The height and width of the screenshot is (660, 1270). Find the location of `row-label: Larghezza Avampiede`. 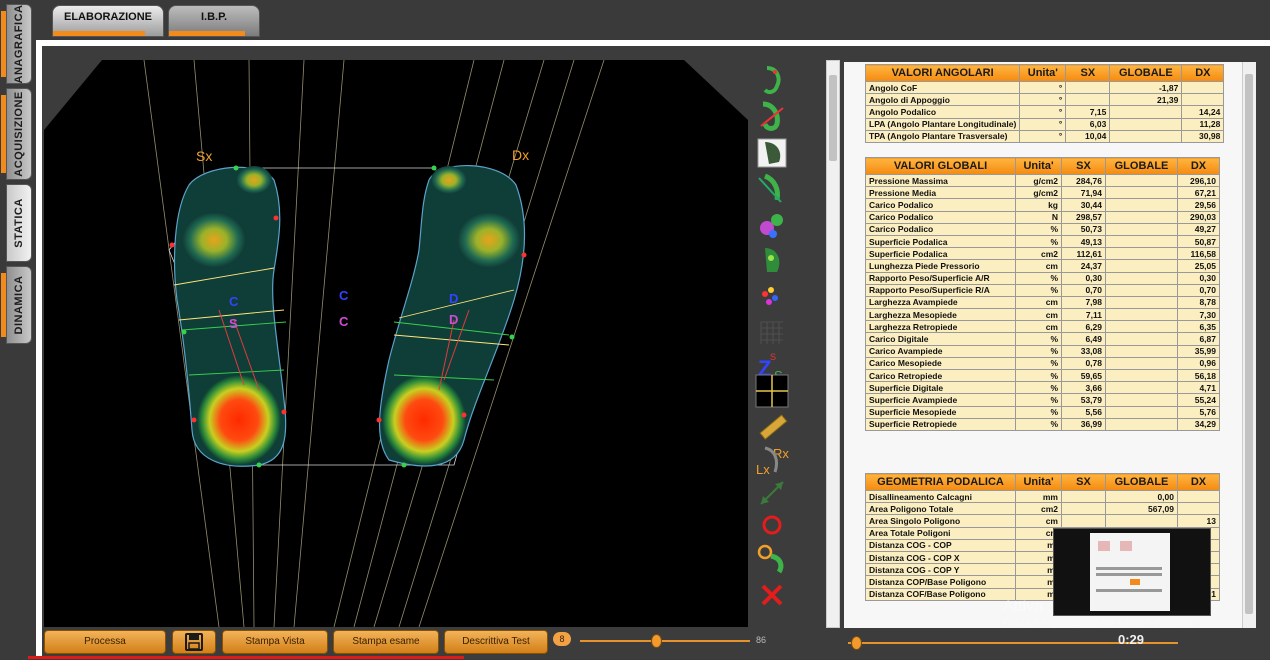

row-label: Larghezza Avampiede is located at coordinates (940, 302).